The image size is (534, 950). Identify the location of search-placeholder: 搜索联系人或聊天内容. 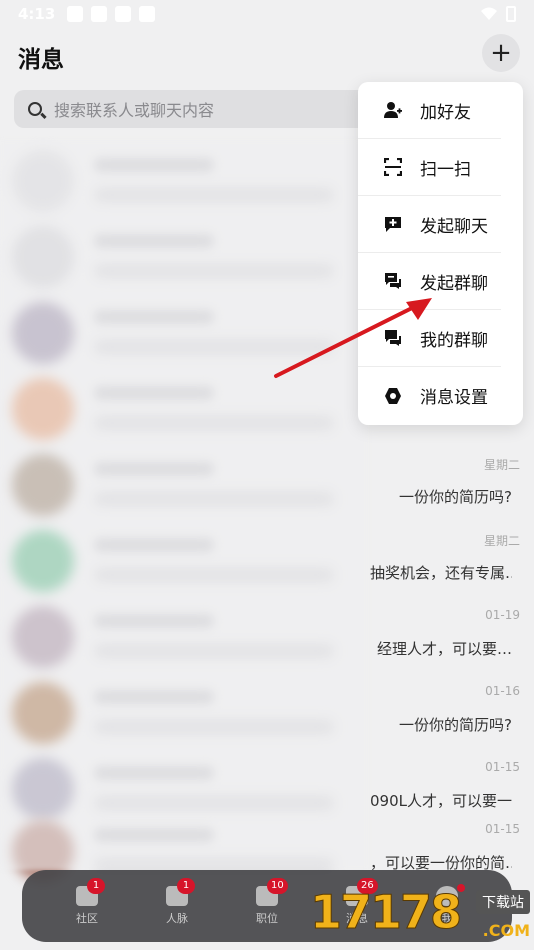
(134, 110).